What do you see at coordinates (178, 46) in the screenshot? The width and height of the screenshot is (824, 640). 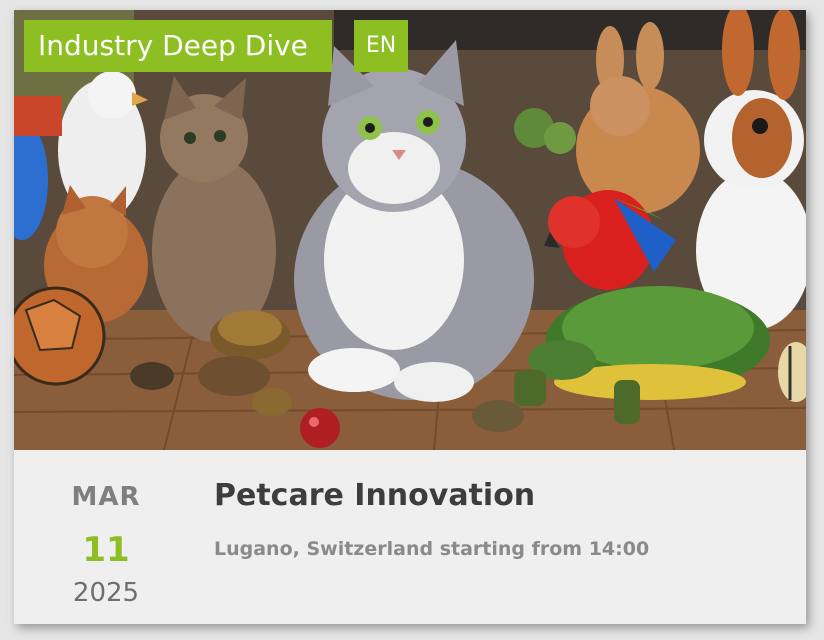 I see `category-badge: Industry Deep Dive` at bounding box center [178, 46].